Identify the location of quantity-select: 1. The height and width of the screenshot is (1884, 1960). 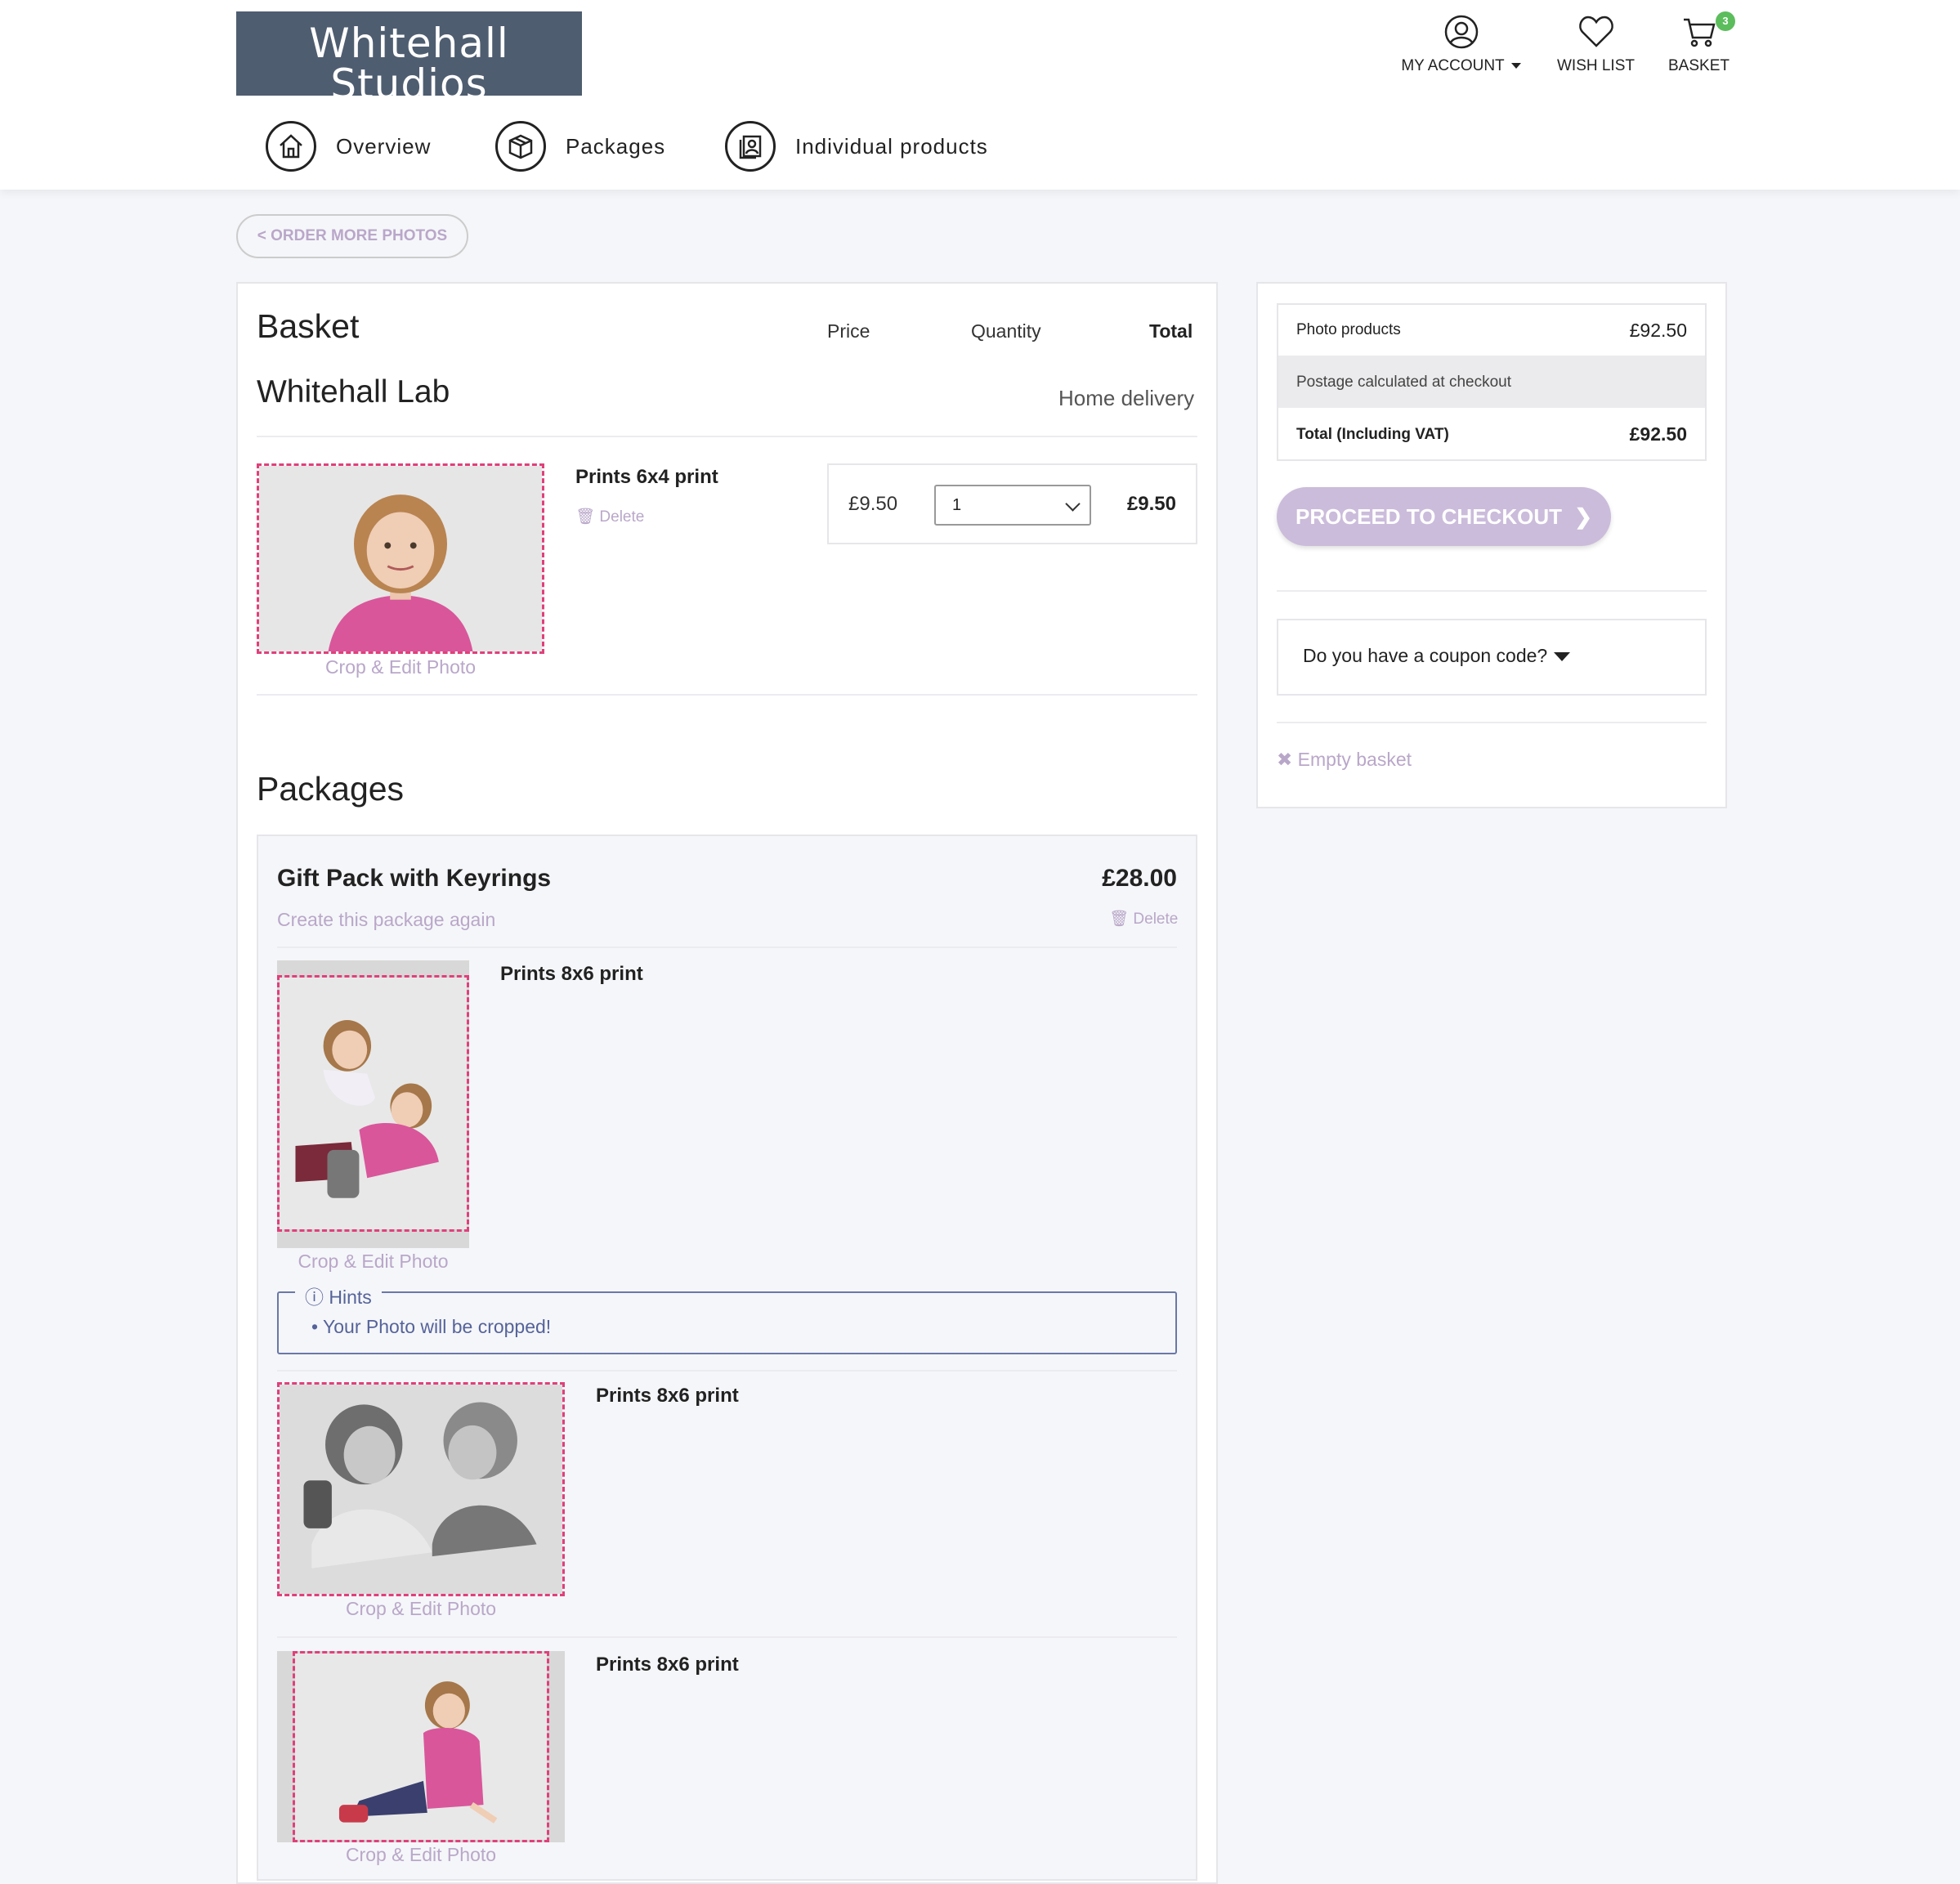
(1012, 505).